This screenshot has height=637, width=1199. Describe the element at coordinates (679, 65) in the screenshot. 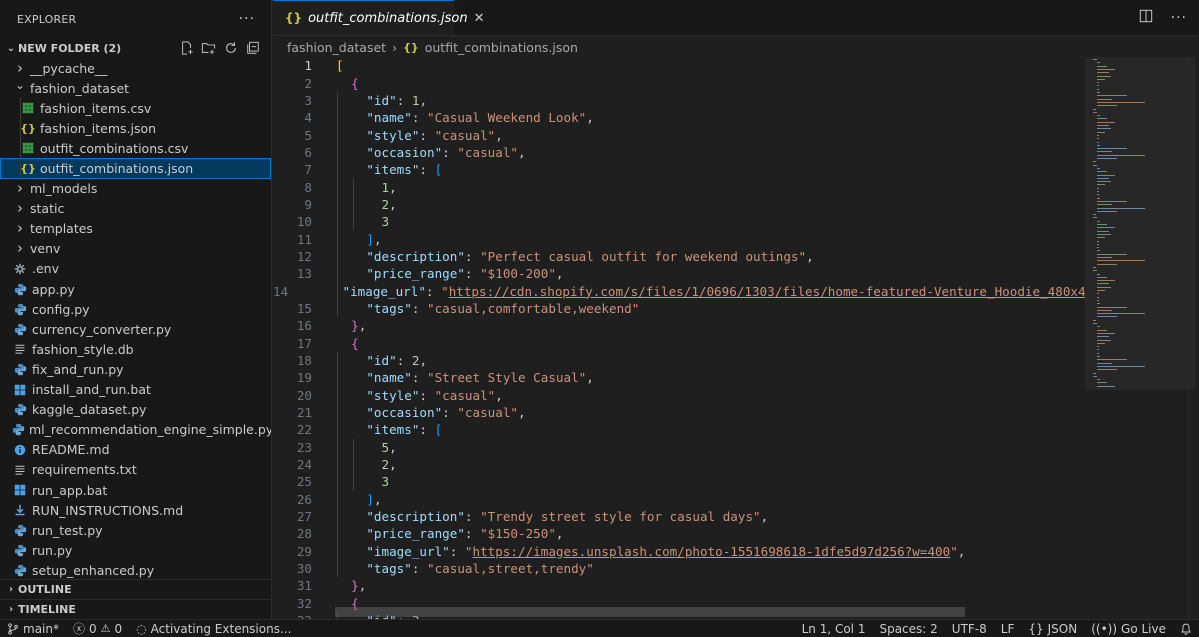

I see `code-line: 1[` at that location.